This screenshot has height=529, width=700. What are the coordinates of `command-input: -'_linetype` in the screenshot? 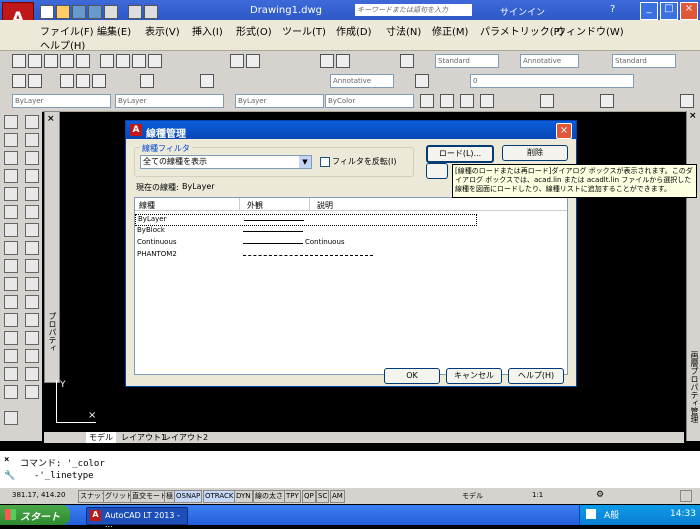 It's located at (64, 476).